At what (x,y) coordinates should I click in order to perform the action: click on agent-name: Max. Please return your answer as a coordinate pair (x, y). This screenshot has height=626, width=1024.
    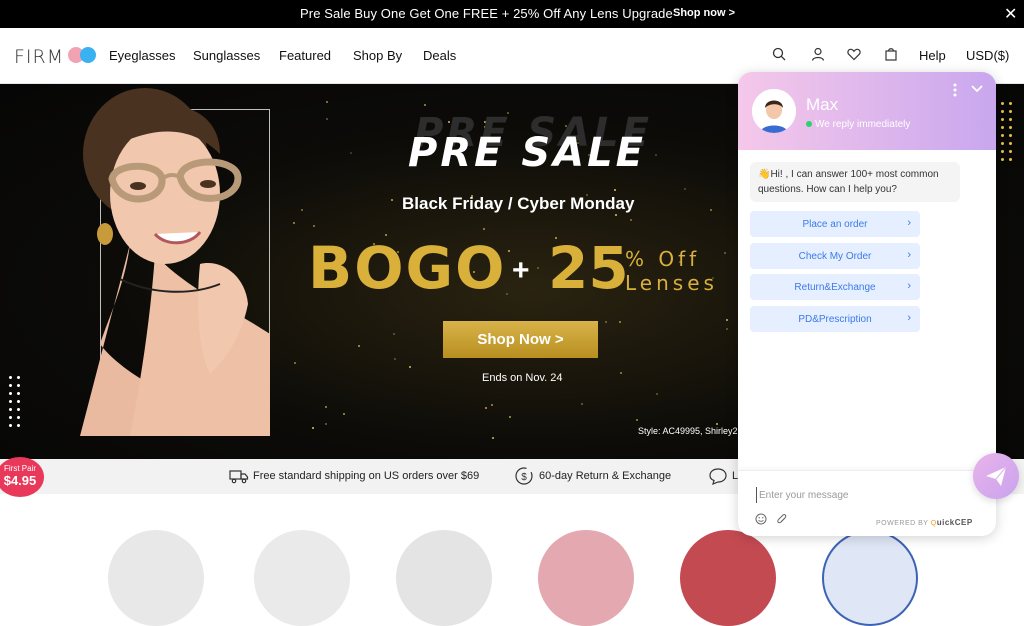
    Looking at the image, I should click on (822, 104).